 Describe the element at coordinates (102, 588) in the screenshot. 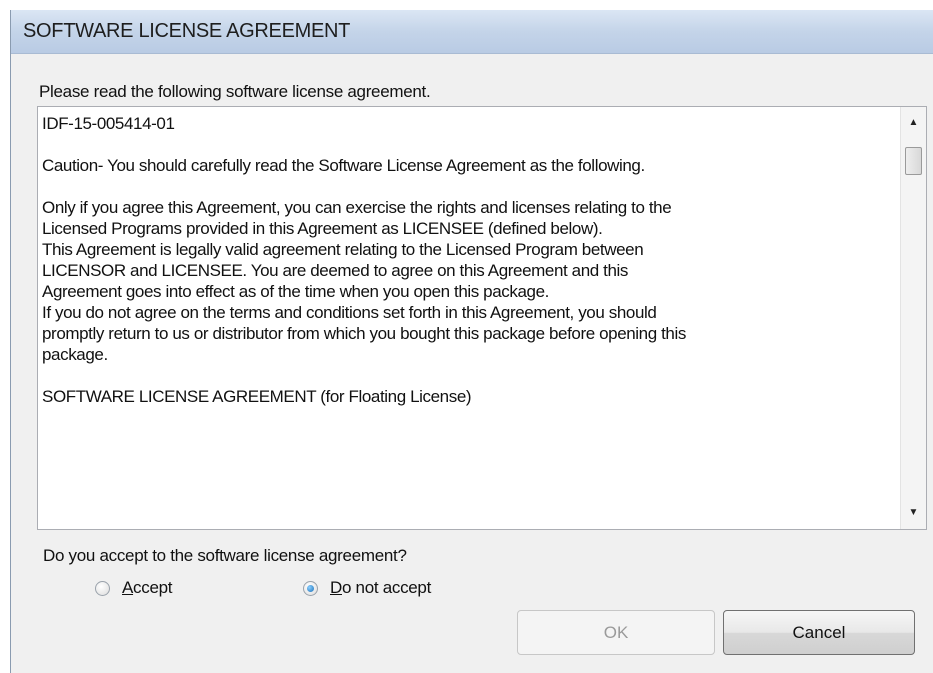

I see `accept-radio-button` at that location.